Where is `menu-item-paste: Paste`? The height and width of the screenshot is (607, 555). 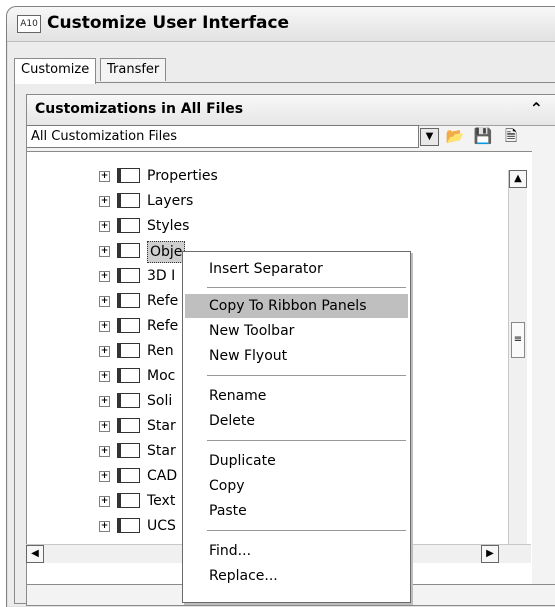
menu-item-paste: Paste is located at coordinates (296, 511).